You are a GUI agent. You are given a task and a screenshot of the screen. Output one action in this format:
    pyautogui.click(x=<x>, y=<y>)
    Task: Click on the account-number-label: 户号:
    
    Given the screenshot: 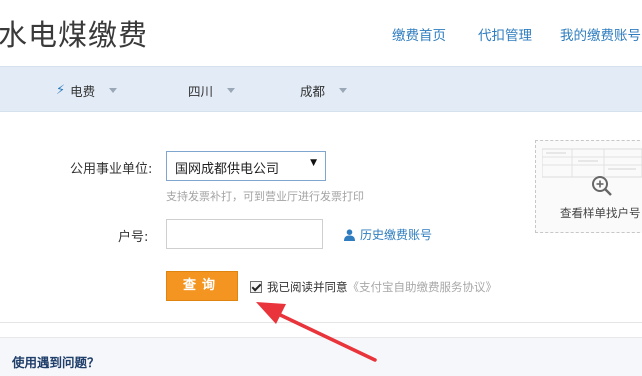 What is the action you would take?
    pyautogui.click(x=133, y=237)
    